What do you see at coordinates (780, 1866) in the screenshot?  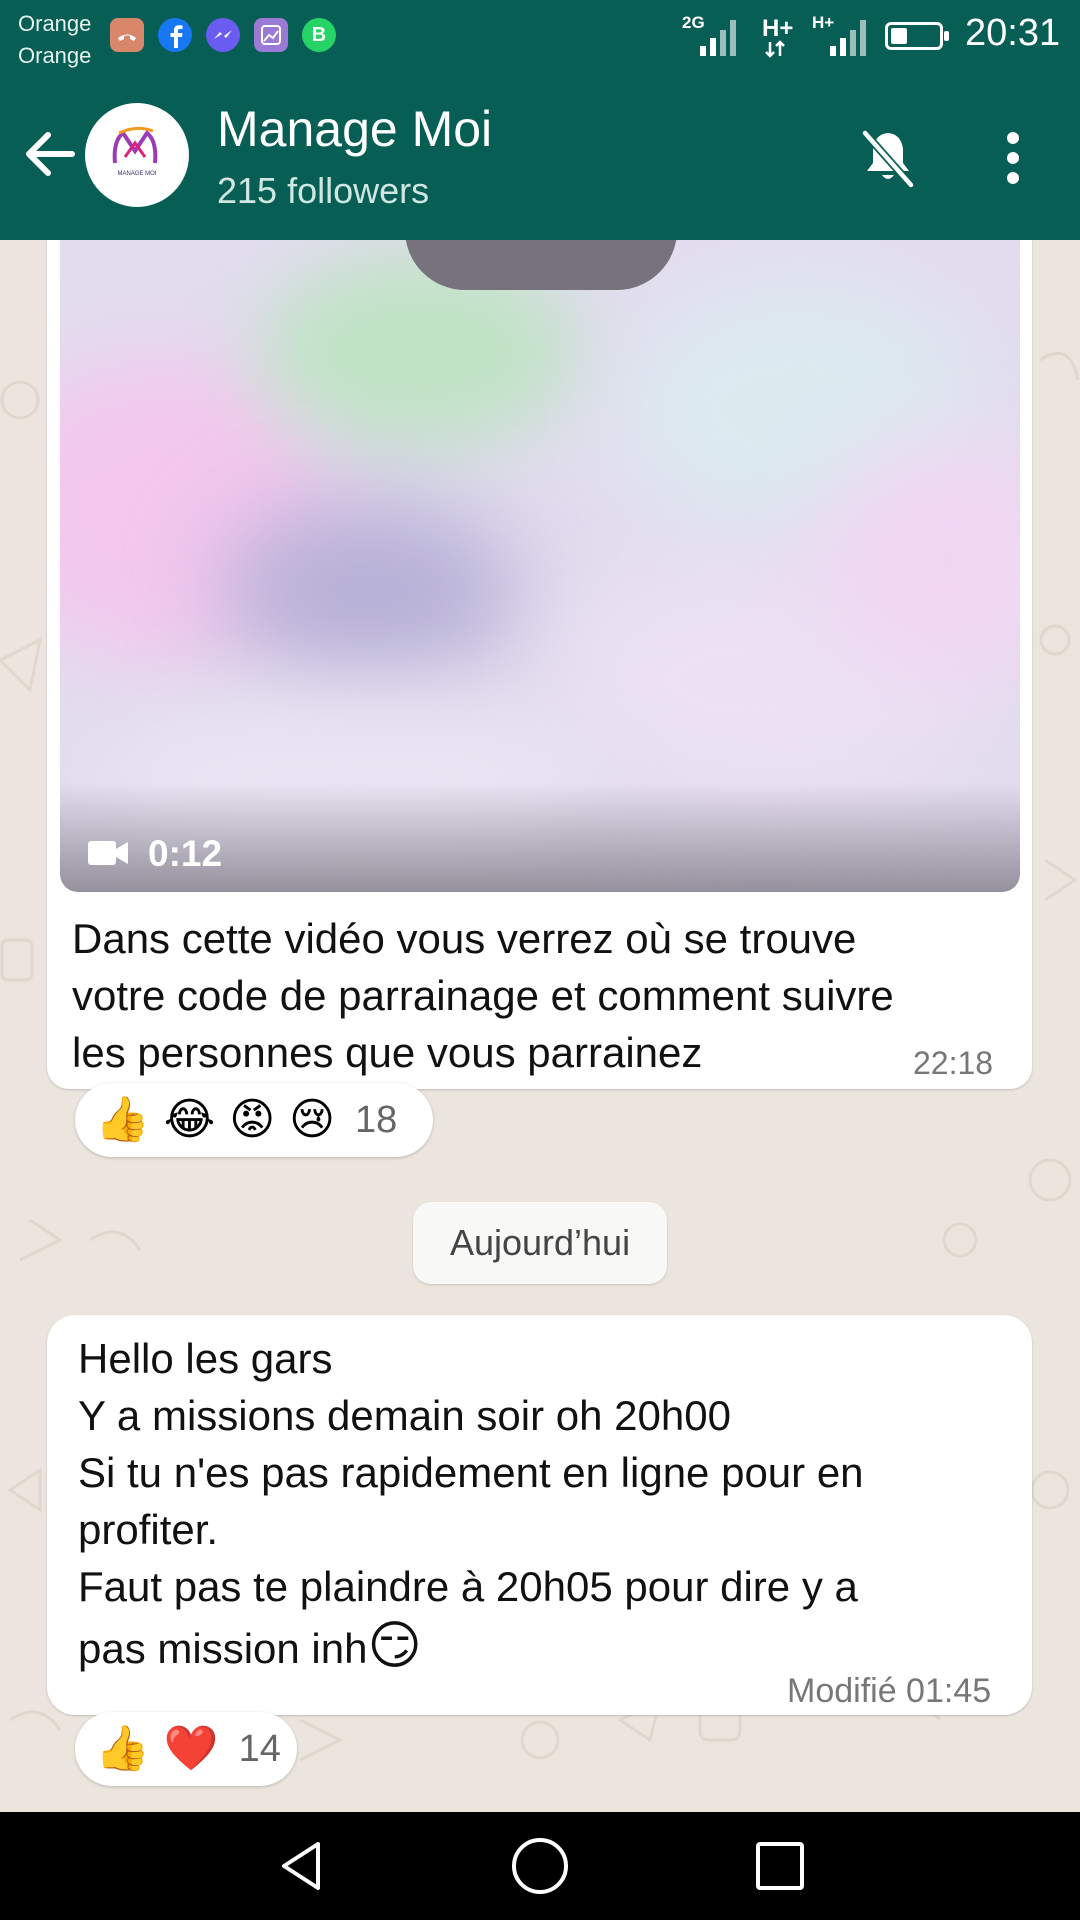 I see `nav-recents-icon` at bounding box center [780, 1866].